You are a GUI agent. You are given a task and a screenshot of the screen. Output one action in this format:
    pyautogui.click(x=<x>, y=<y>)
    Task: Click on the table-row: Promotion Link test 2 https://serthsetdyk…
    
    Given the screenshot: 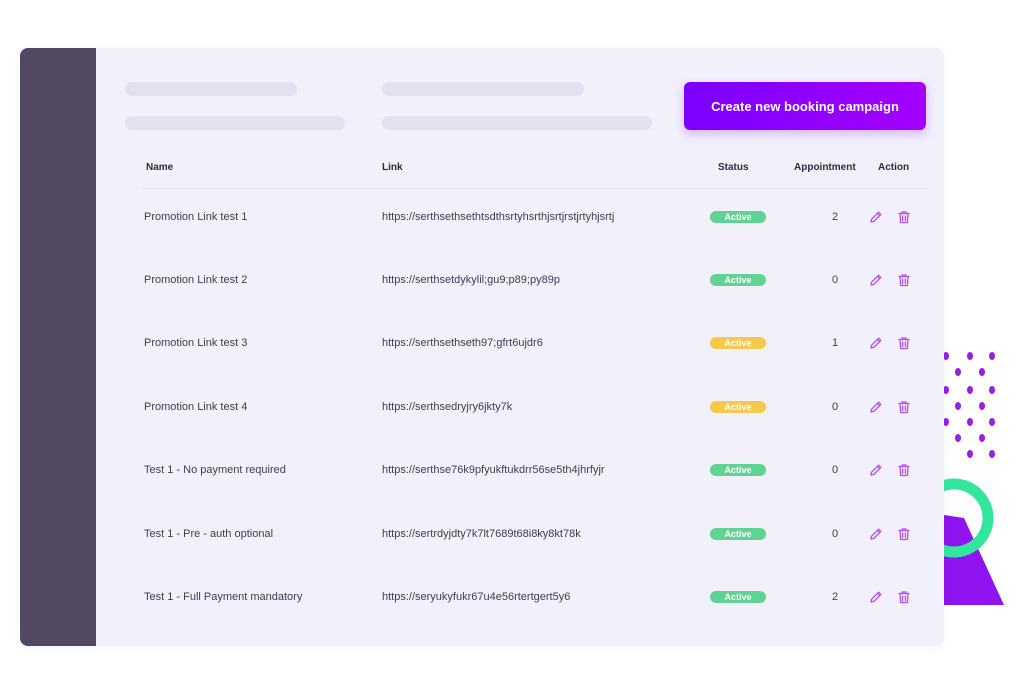 What is the action you would take?
    pyautogui.click(x=535, y=279)
    